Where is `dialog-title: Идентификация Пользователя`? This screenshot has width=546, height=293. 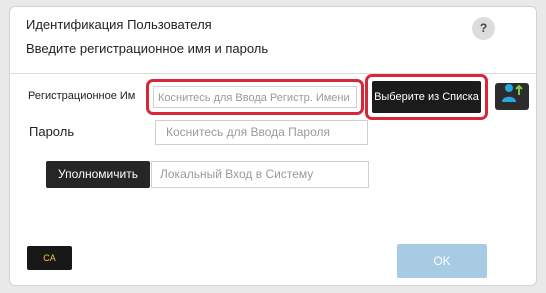 dialog-title: Идентификация Пользователя is located at coordinates (119, 24).